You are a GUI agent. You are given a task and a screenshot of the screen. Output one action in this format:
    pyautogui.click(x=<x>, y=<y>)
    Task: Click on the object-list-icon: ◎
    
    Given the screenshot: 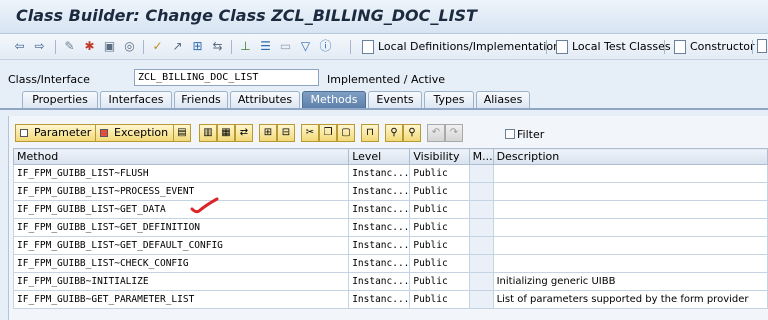 What is the action you would take?
    pyautogui.click(x=129, y=46)
    